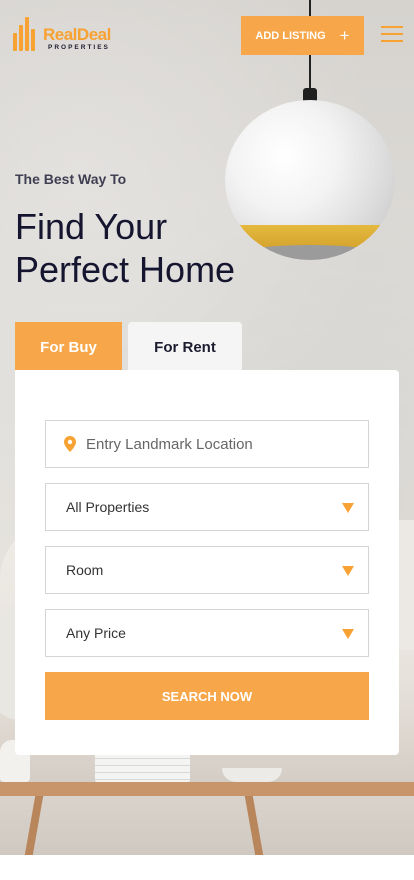  I want to click on location-field, so click(207, 444).